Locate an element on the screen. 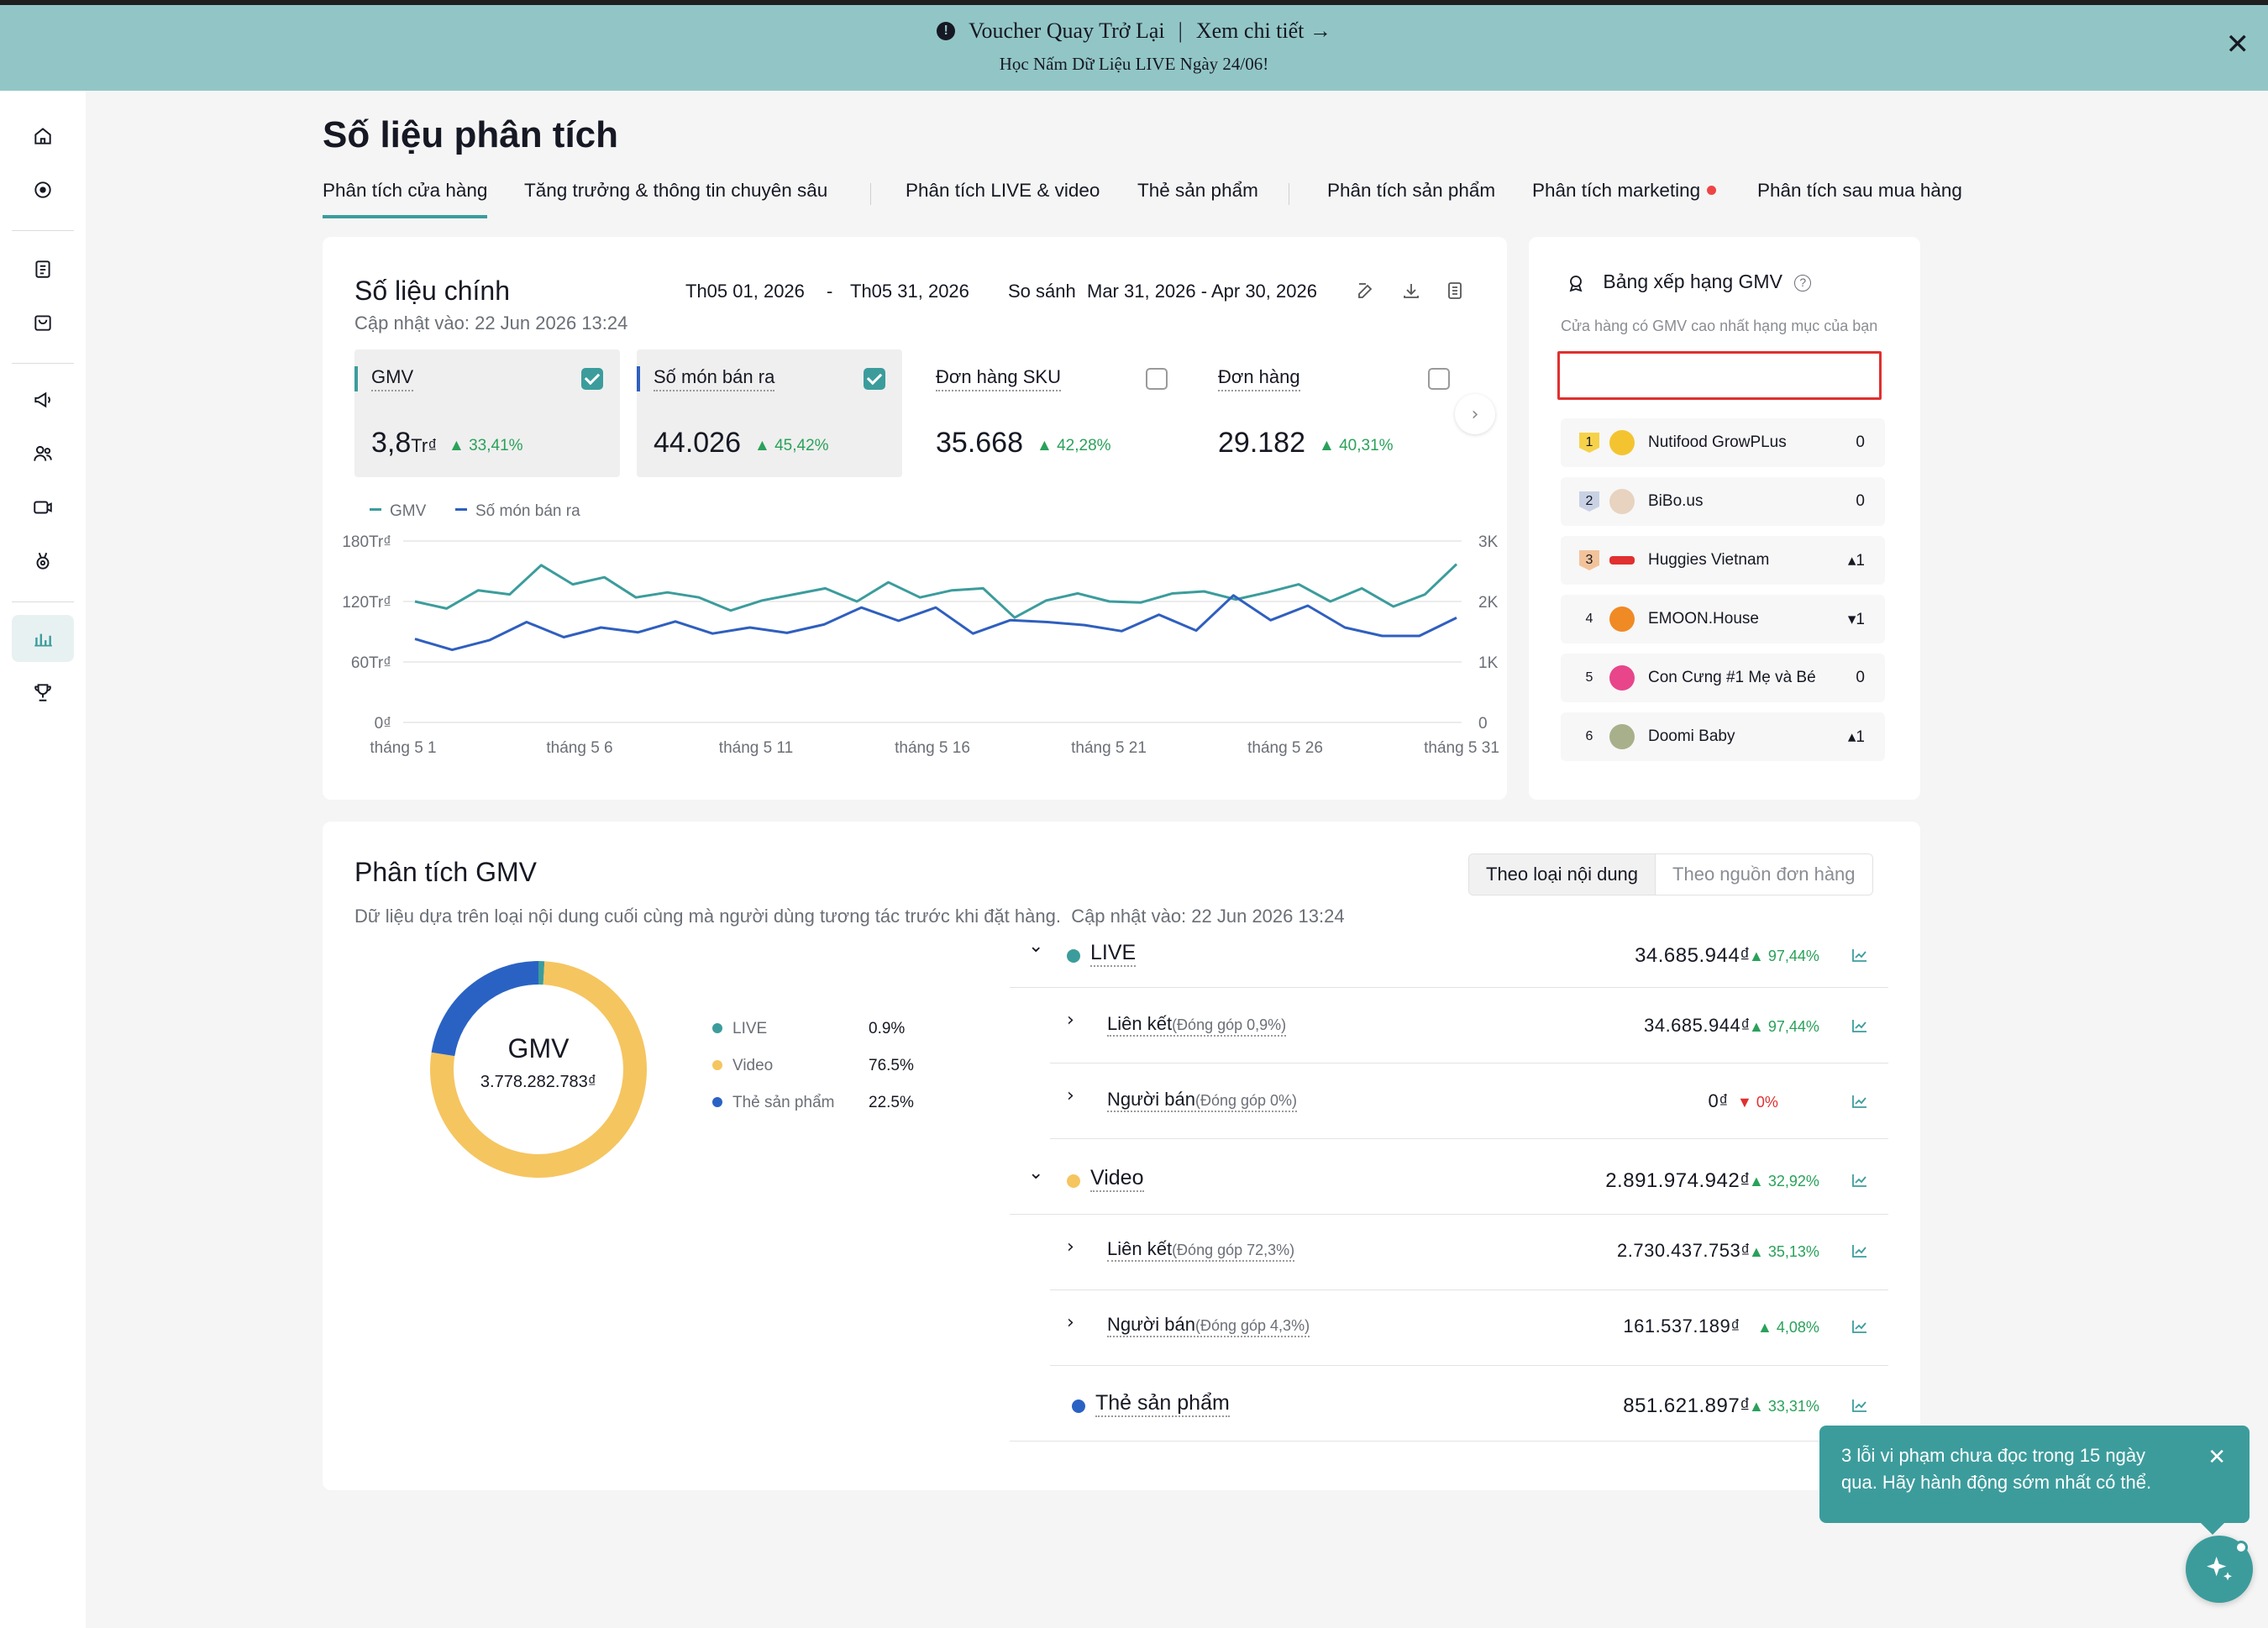 The height and width of the screenshot is (1628, 2268). compass-icon is located at coordinates (43, 189).